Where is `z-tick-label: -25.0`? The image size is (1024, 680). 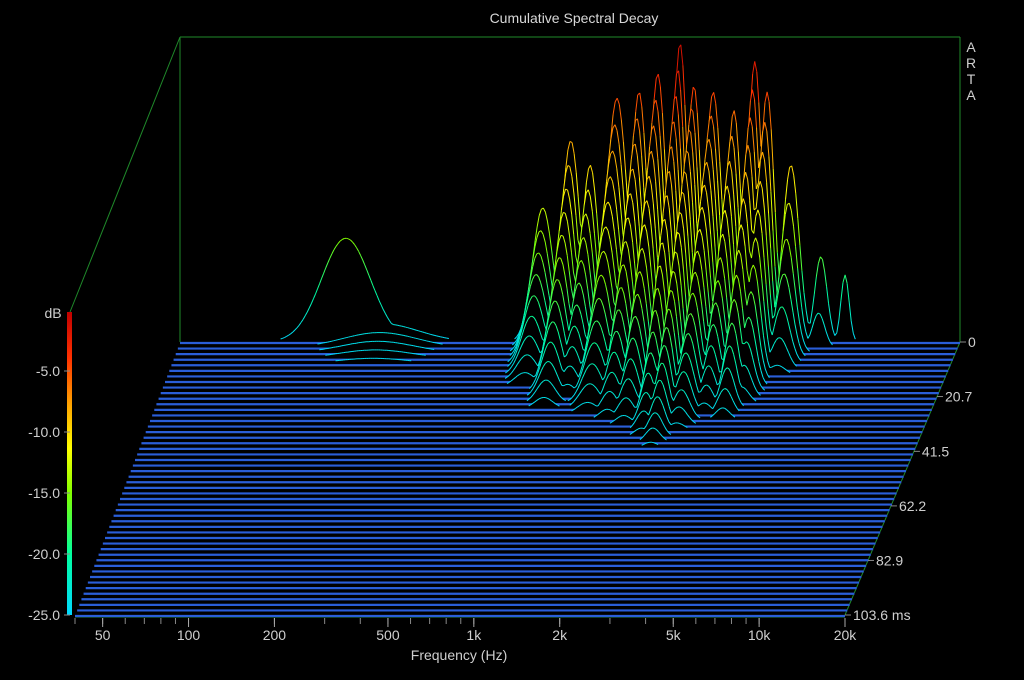
z-tick-label: -25.0 is located at coordinates (44, 615).